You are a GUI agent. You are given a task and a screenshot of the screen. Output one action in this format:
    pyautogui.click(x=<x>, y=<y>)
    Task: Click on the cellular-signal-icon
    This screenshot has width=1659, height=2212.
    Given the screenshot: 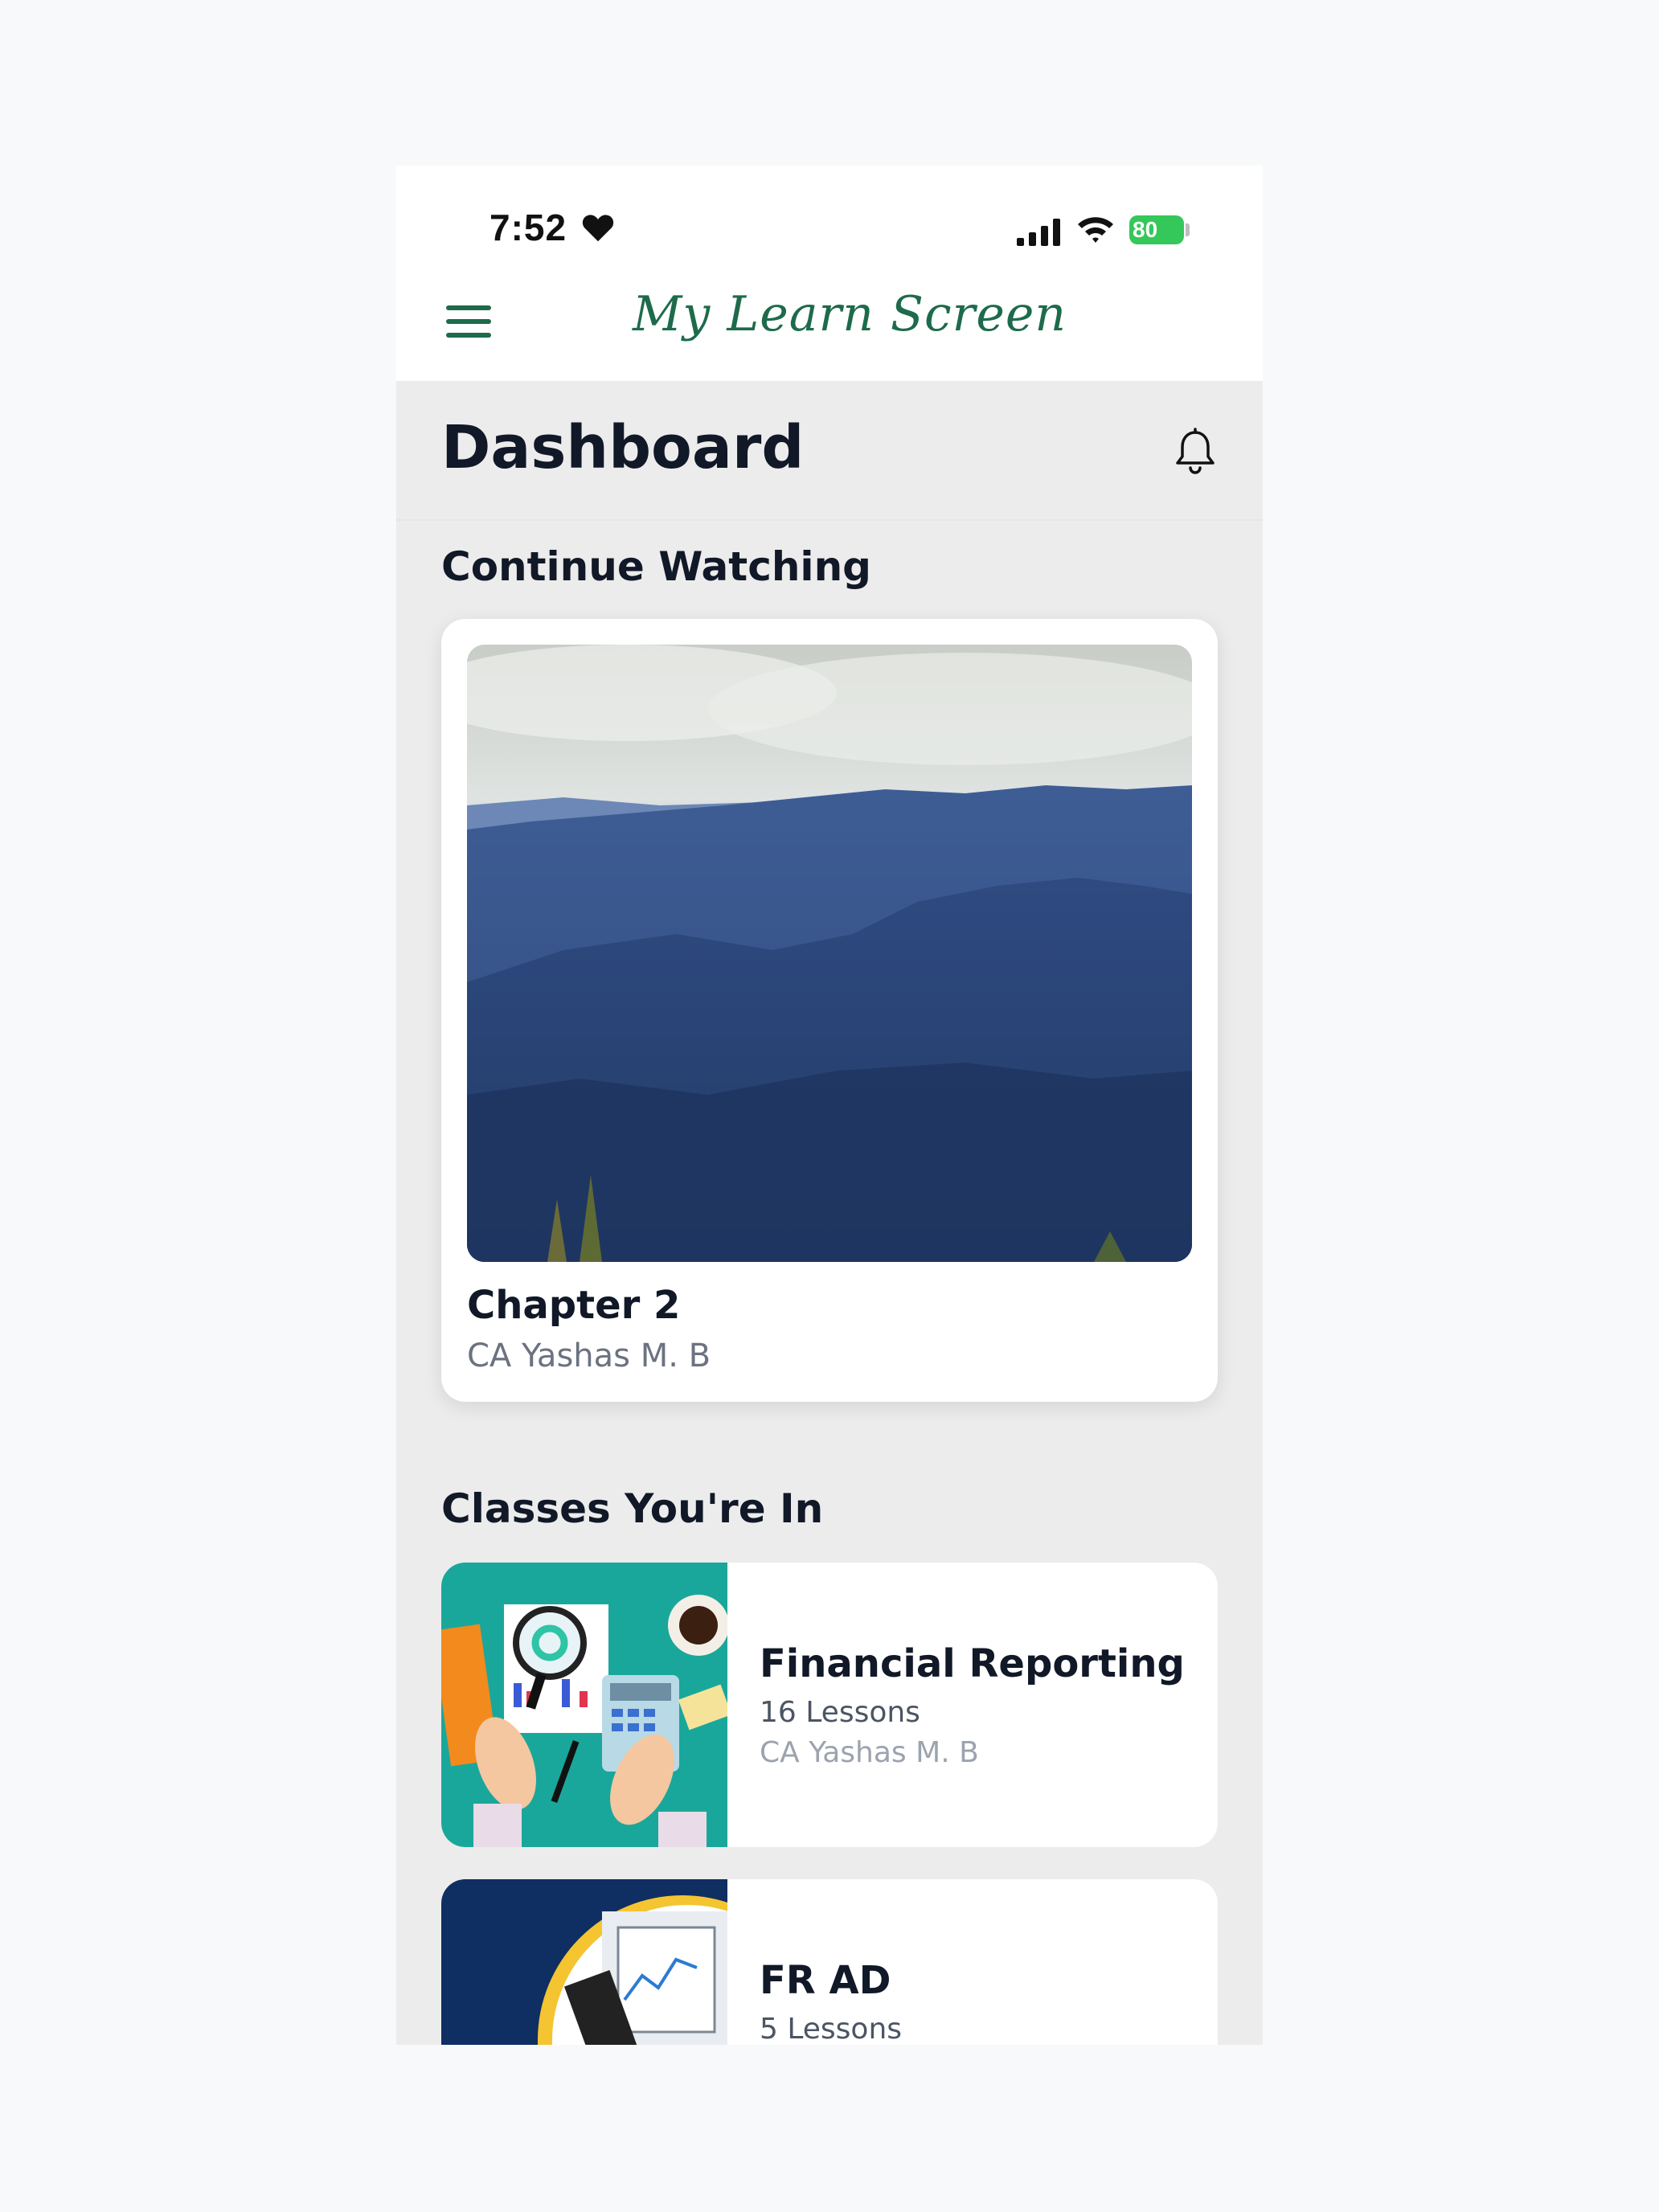 What is the action you would take?
    pyautogui.click(x=1038, y=232)
    